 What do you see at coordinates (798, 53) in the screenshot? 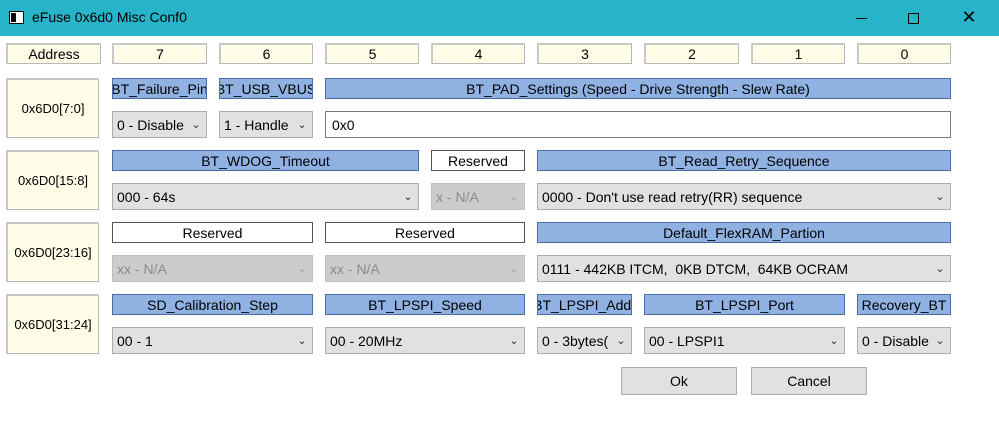
I see `header-bit-1: 1` at bounding box center [798, 53].